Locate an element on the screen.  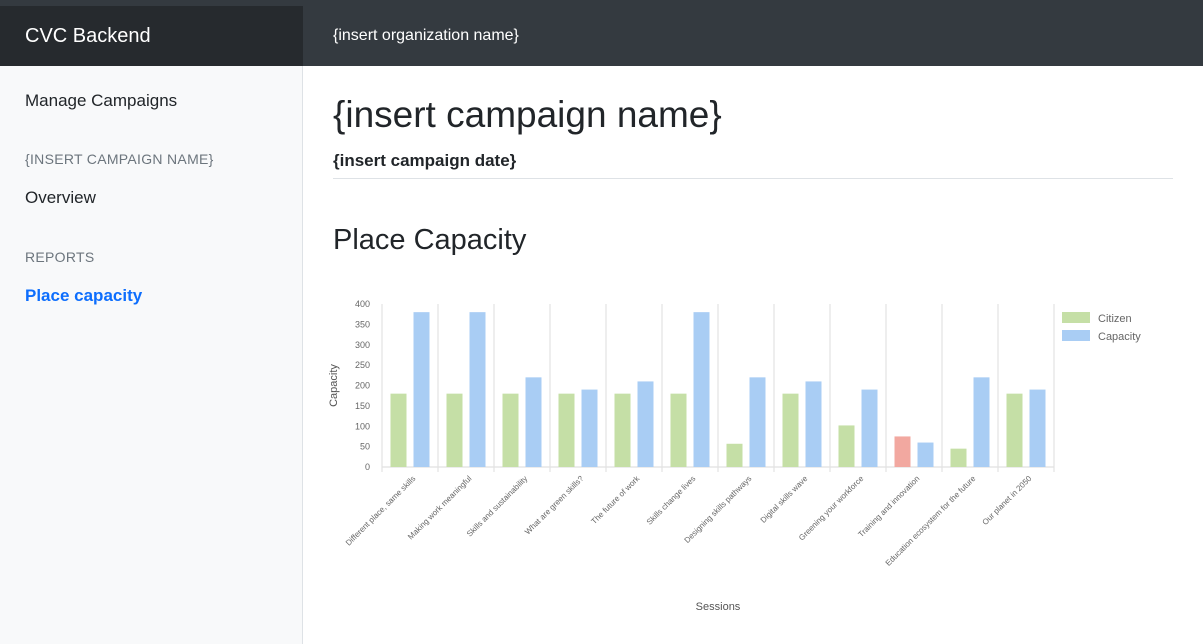
x-tick-label: The future of work is located at coordinates (615, 499).